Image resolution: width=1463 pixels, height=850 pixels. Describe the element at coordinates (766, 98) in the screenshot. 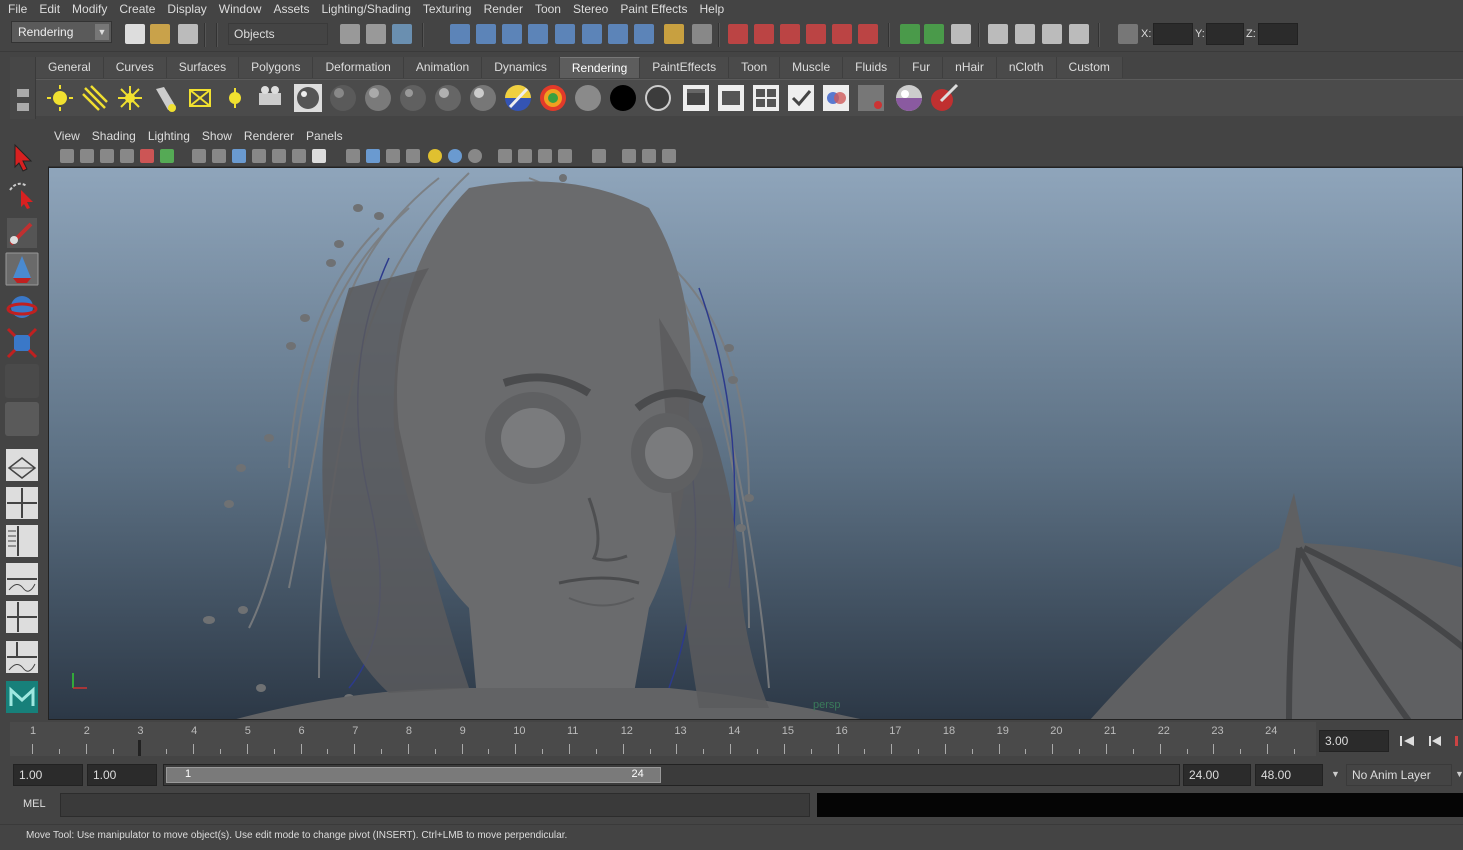

I see `batch-render-icon` at that location.